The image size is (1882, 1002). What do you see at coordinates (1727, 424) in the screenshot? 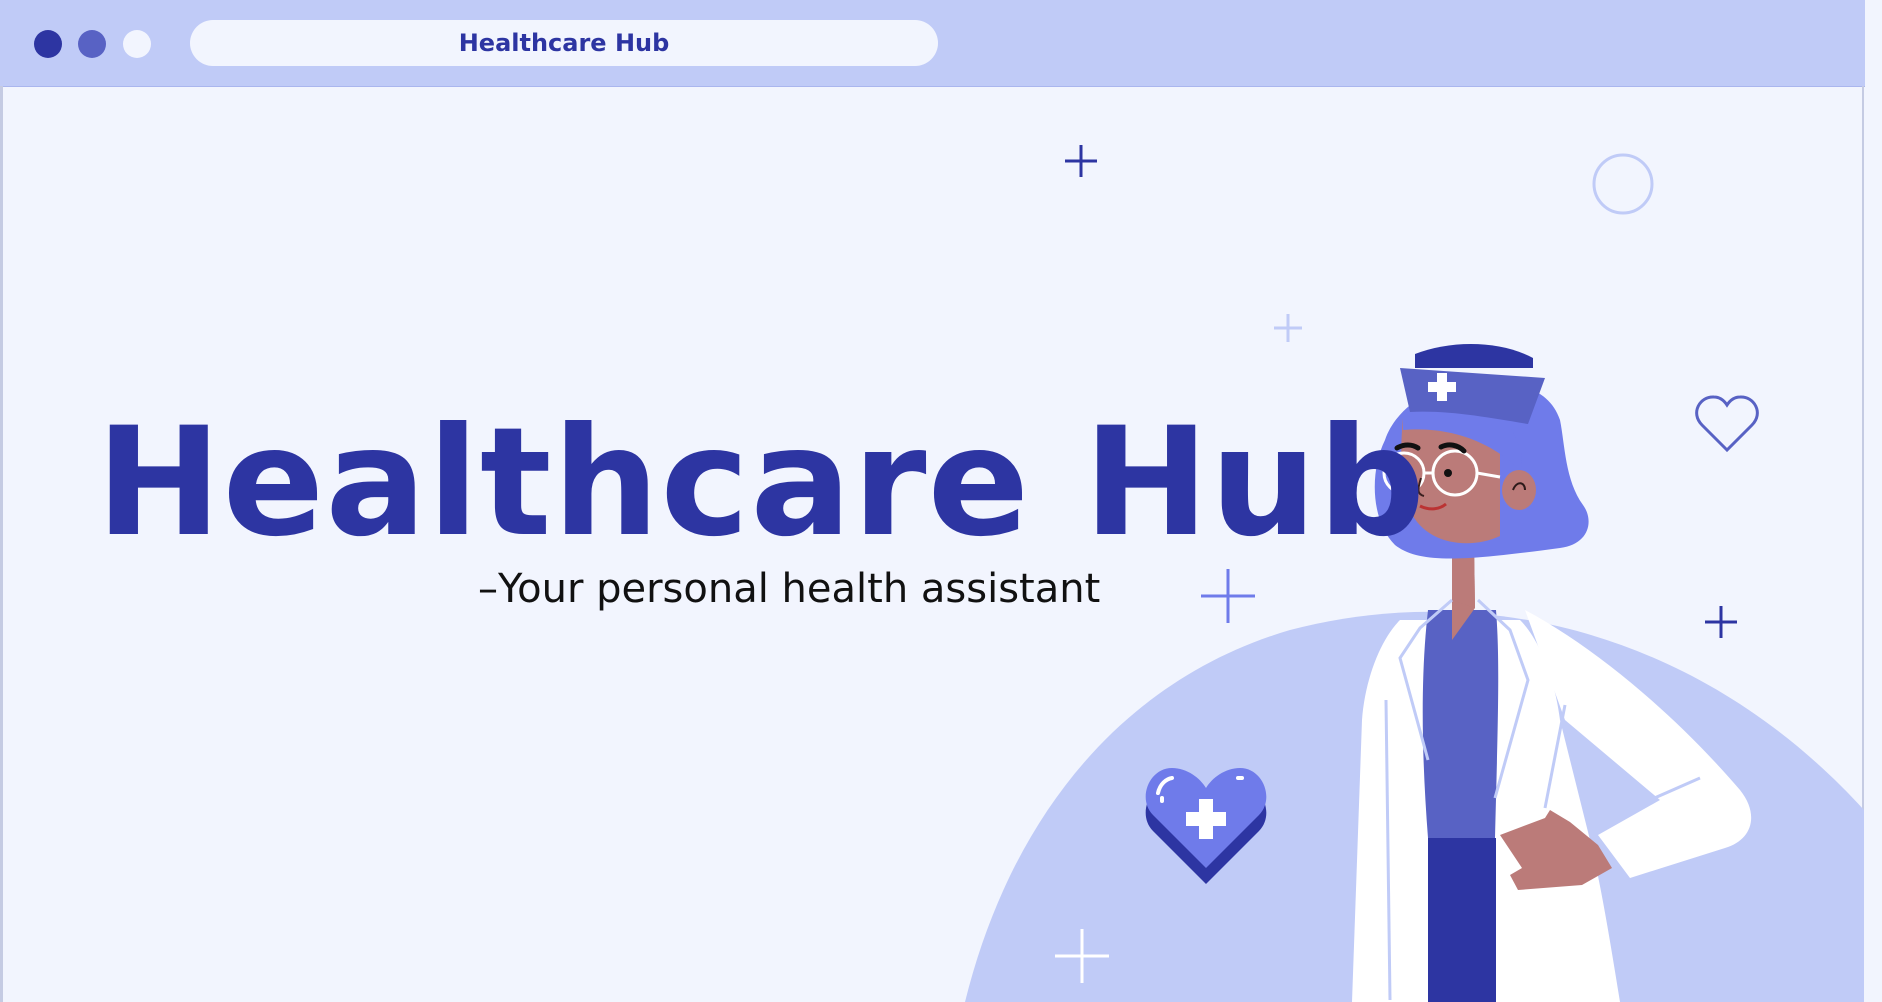
I see `heart-outline-icon` at bounding box center [1727, 424].